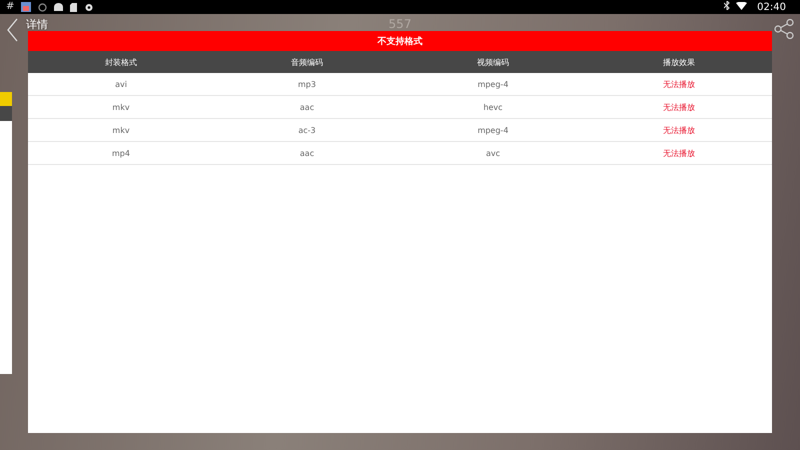  I want to click on bluetooth-icon, so click(727, 5).